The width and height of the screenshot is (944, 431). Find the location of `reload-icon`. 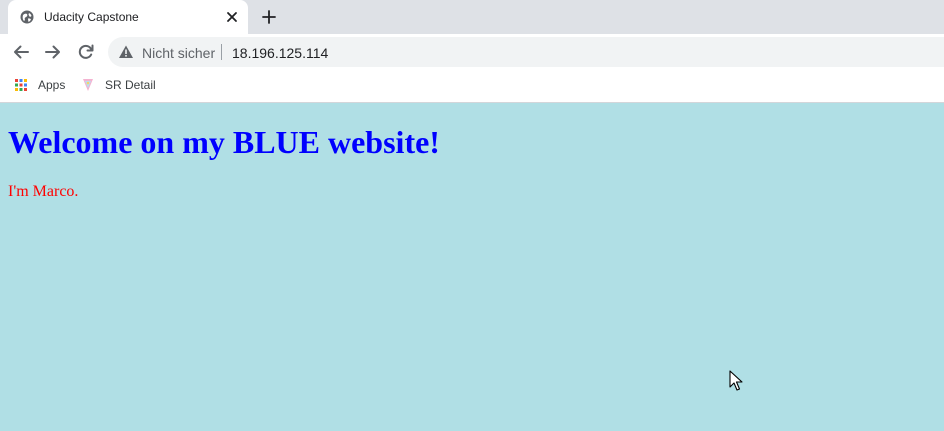

reload-icon is located at coordinates (86, 52).